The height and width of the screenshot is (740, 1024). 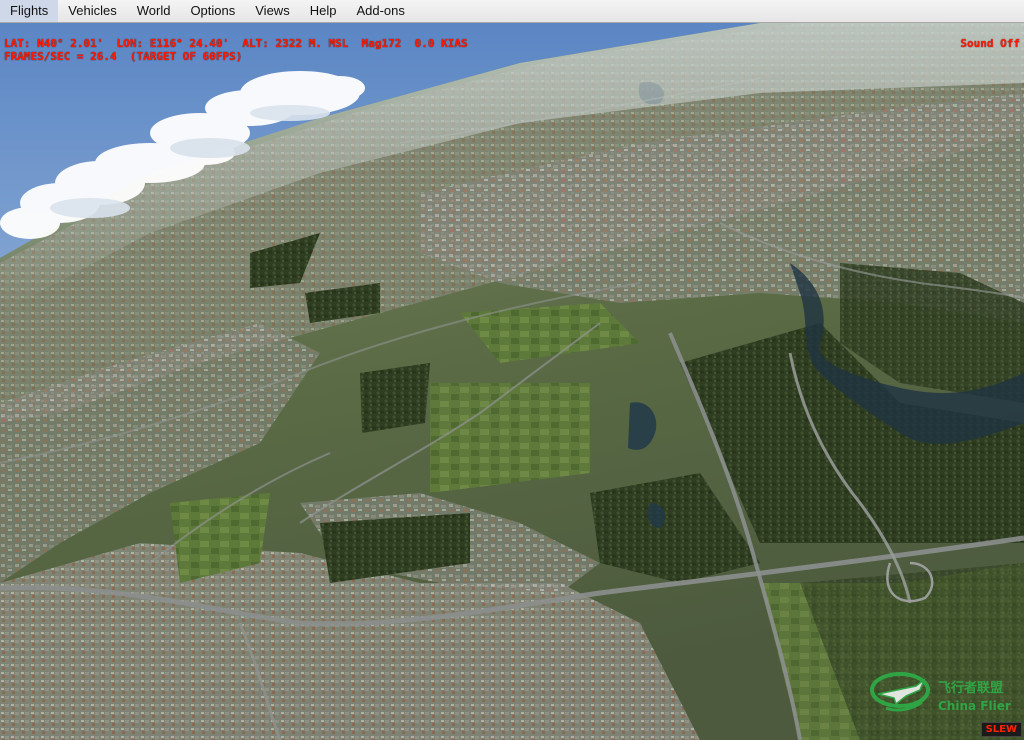 What do you see at coordinates (154, 11) in the screenshot?
I see `menu-world: World` at bounding box center [154, 11].